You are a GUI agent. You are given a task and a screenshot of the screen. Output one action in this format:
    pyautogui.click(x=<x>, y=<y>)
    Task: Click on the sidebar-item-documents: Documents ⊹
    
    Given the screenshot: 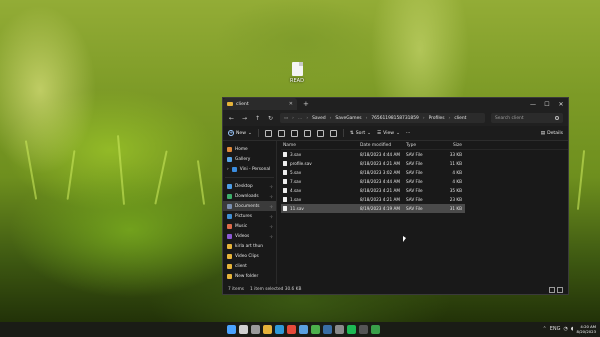 What is the action you would take?
    pyautogui.click(x=249, y=206)
    